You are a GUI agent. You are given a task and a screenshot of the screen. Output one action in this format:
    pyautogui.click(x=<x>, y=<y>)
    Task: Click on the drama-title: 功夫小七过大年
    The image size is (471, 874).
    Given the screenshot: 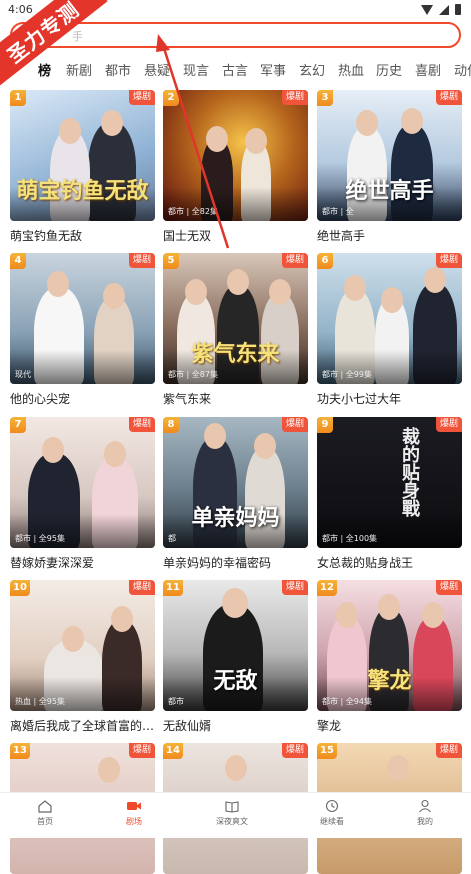 What is the action you would take?
    pyautogui.click(x=359, y=399)
    